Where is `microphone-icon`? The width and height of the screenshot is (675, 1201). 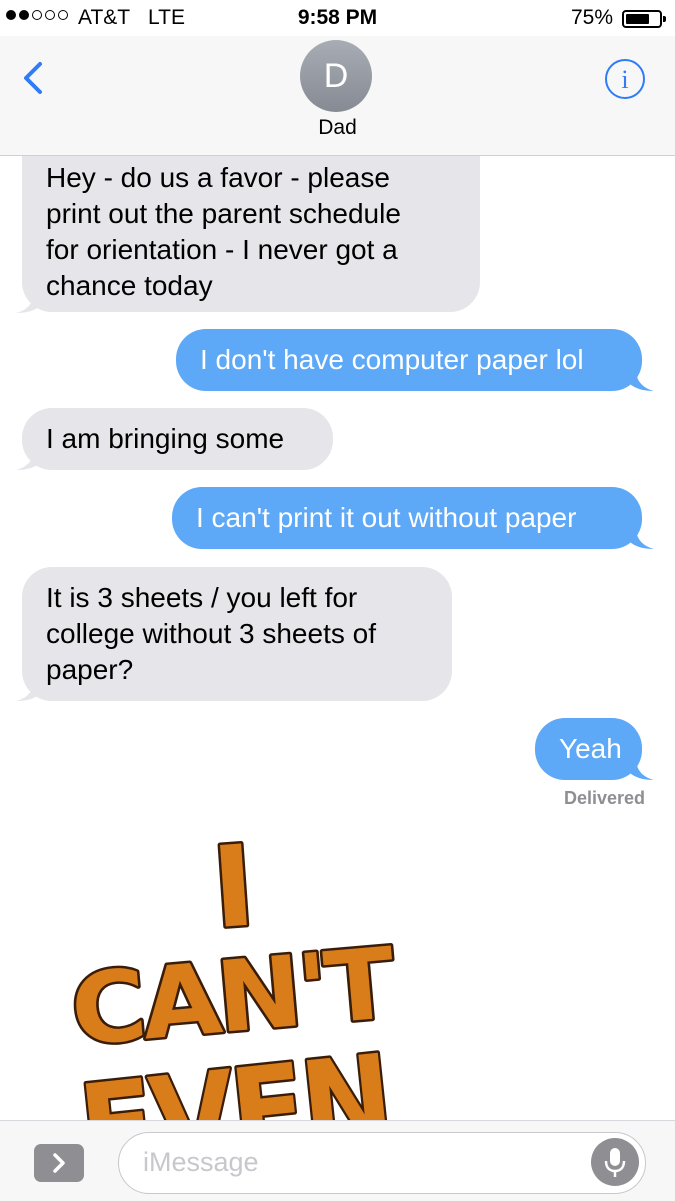 microphone-icon is located at coordinates (615, 1162).